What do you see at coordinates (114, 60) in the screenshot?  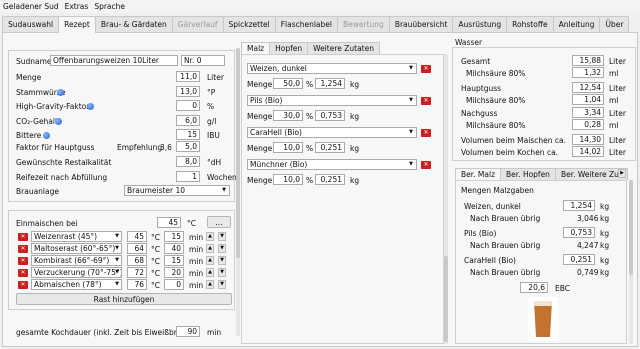 I see `sudname-input: Offenbarungsweizen 10Liter` at bounding box center [114, 60].